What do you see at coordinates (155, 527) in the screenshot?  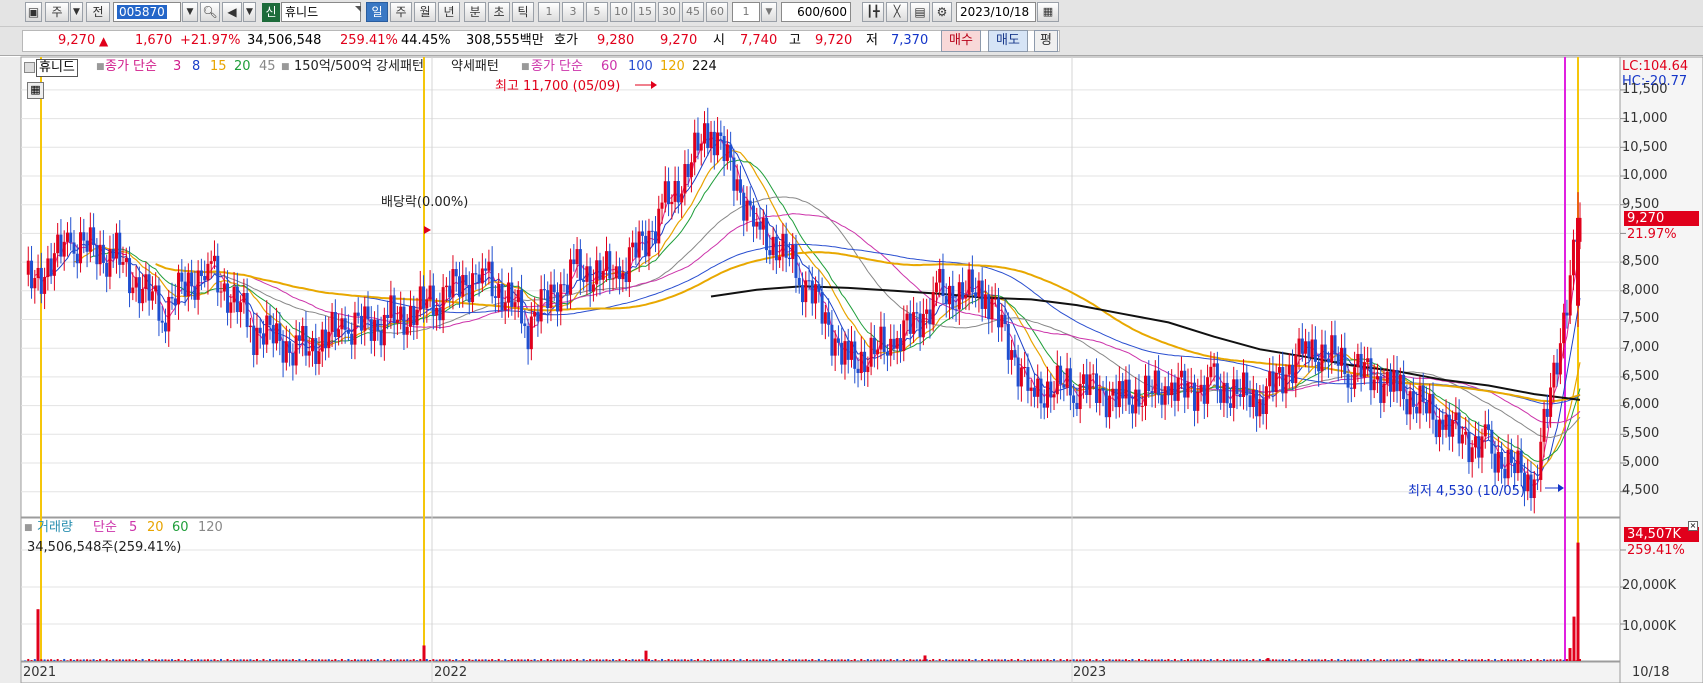 I see `vol-legend-ma-20: 20` at bounding box center [155, 527].